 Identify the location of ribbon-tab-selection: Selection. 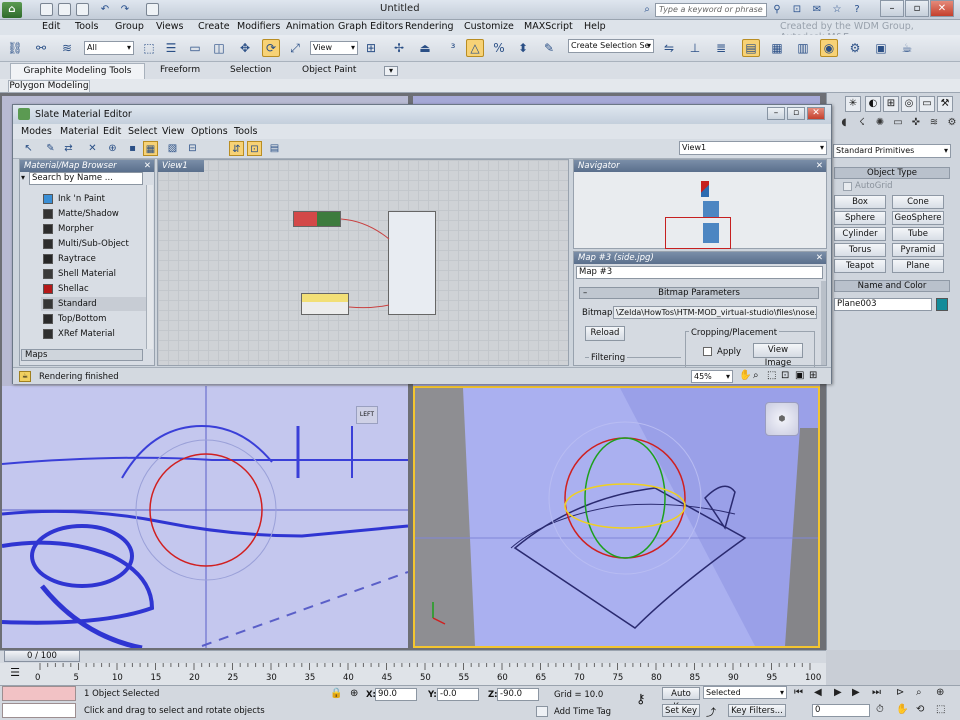
(250, 70).